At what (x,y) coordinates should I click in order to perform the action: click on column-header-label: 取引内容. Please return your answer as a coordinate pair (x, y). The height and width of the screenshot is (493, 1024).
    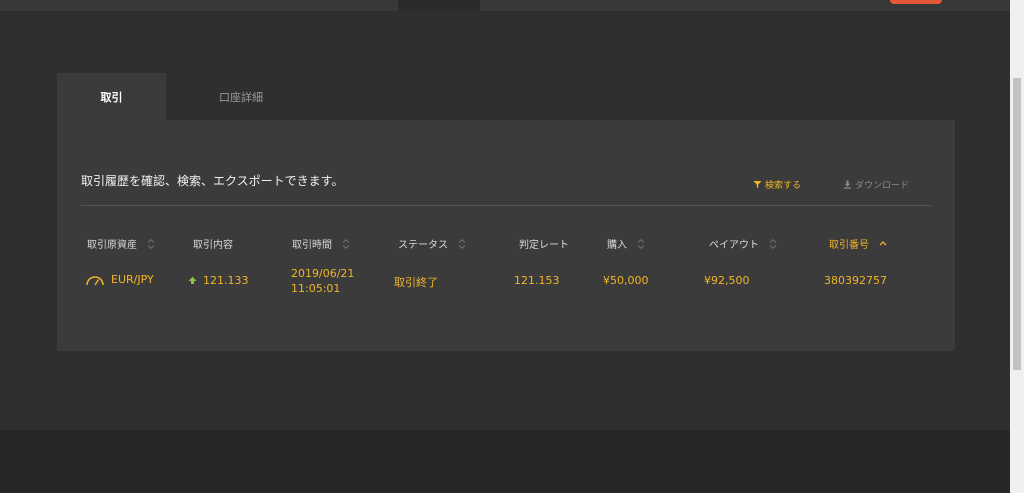
    Looking at the image, I should click on (213, 245).